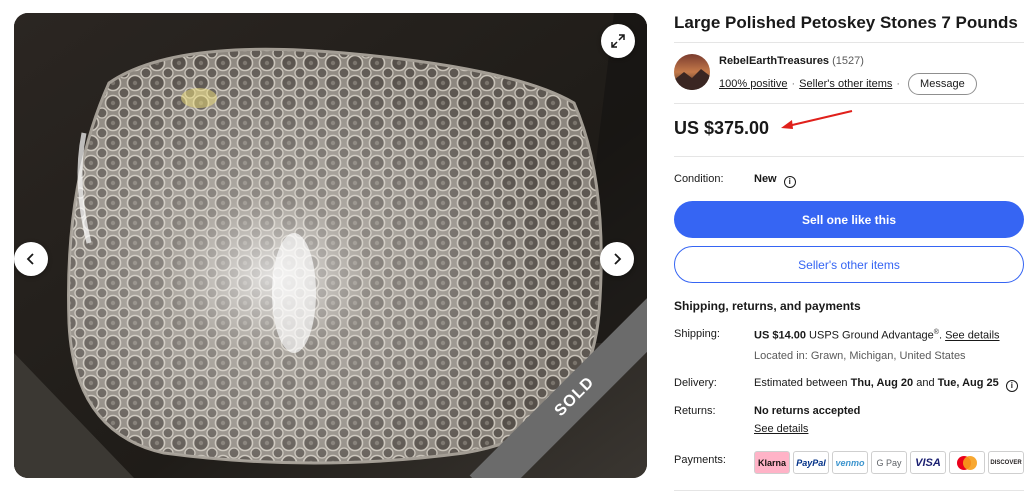  I want to click on mastercard-icon, so click(967, 462).